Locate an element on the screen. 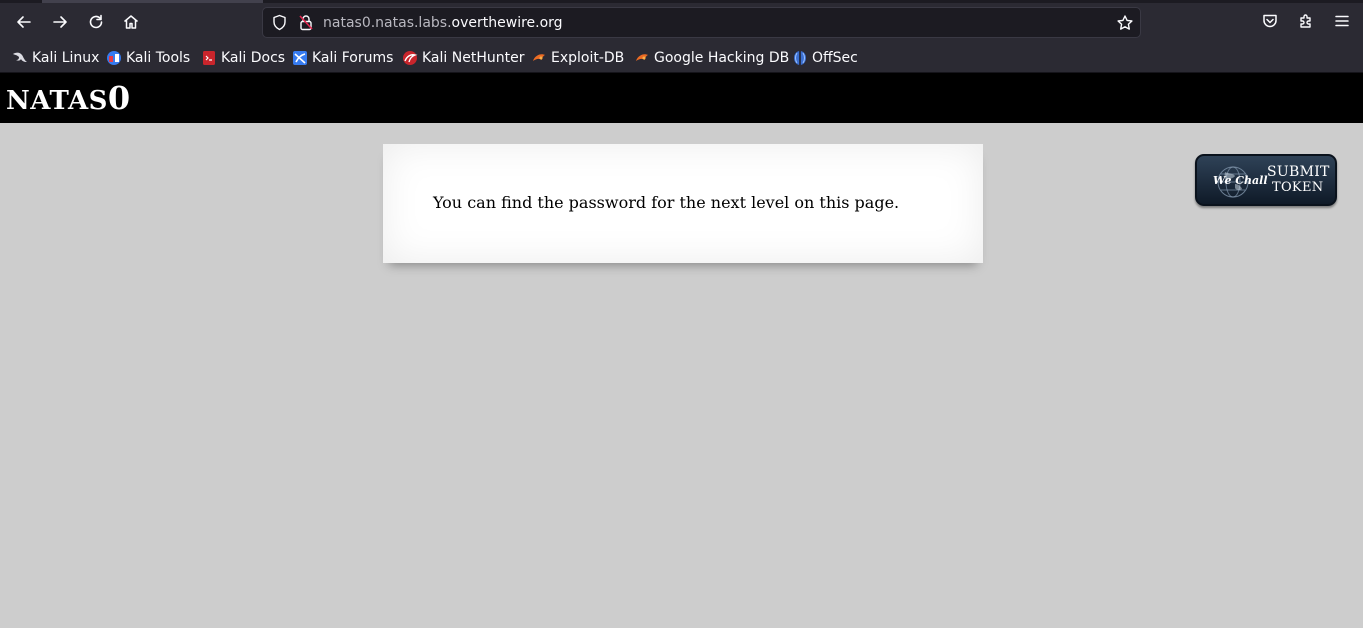 The width and height of the screenshot is (1363, 628). url-domain: overthewire.org is located at coordinates (507, 23).